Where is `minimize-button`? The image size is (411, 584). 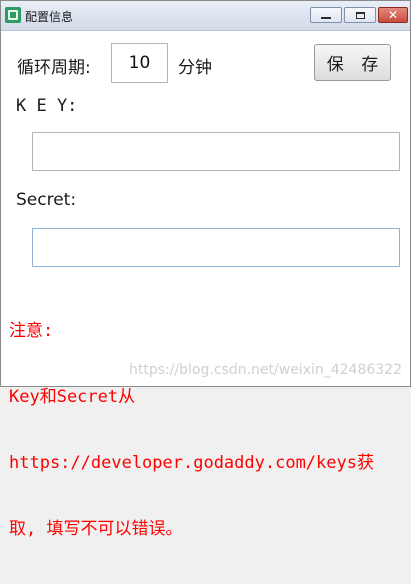
minimize-button is located at coordinates (326, 15).